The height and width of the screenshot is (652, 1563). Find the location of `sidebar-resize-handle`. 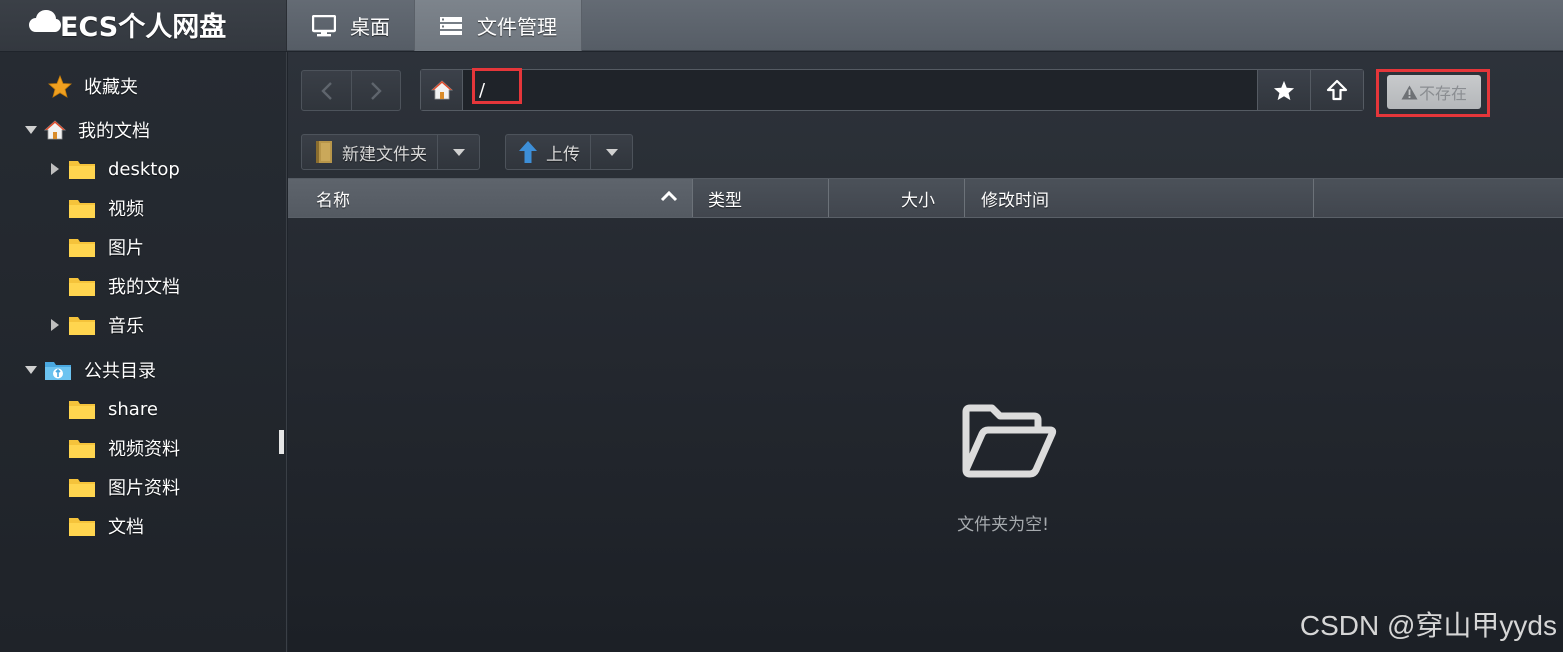

sidebar-resize-handle is located at coordinates (281, 442).